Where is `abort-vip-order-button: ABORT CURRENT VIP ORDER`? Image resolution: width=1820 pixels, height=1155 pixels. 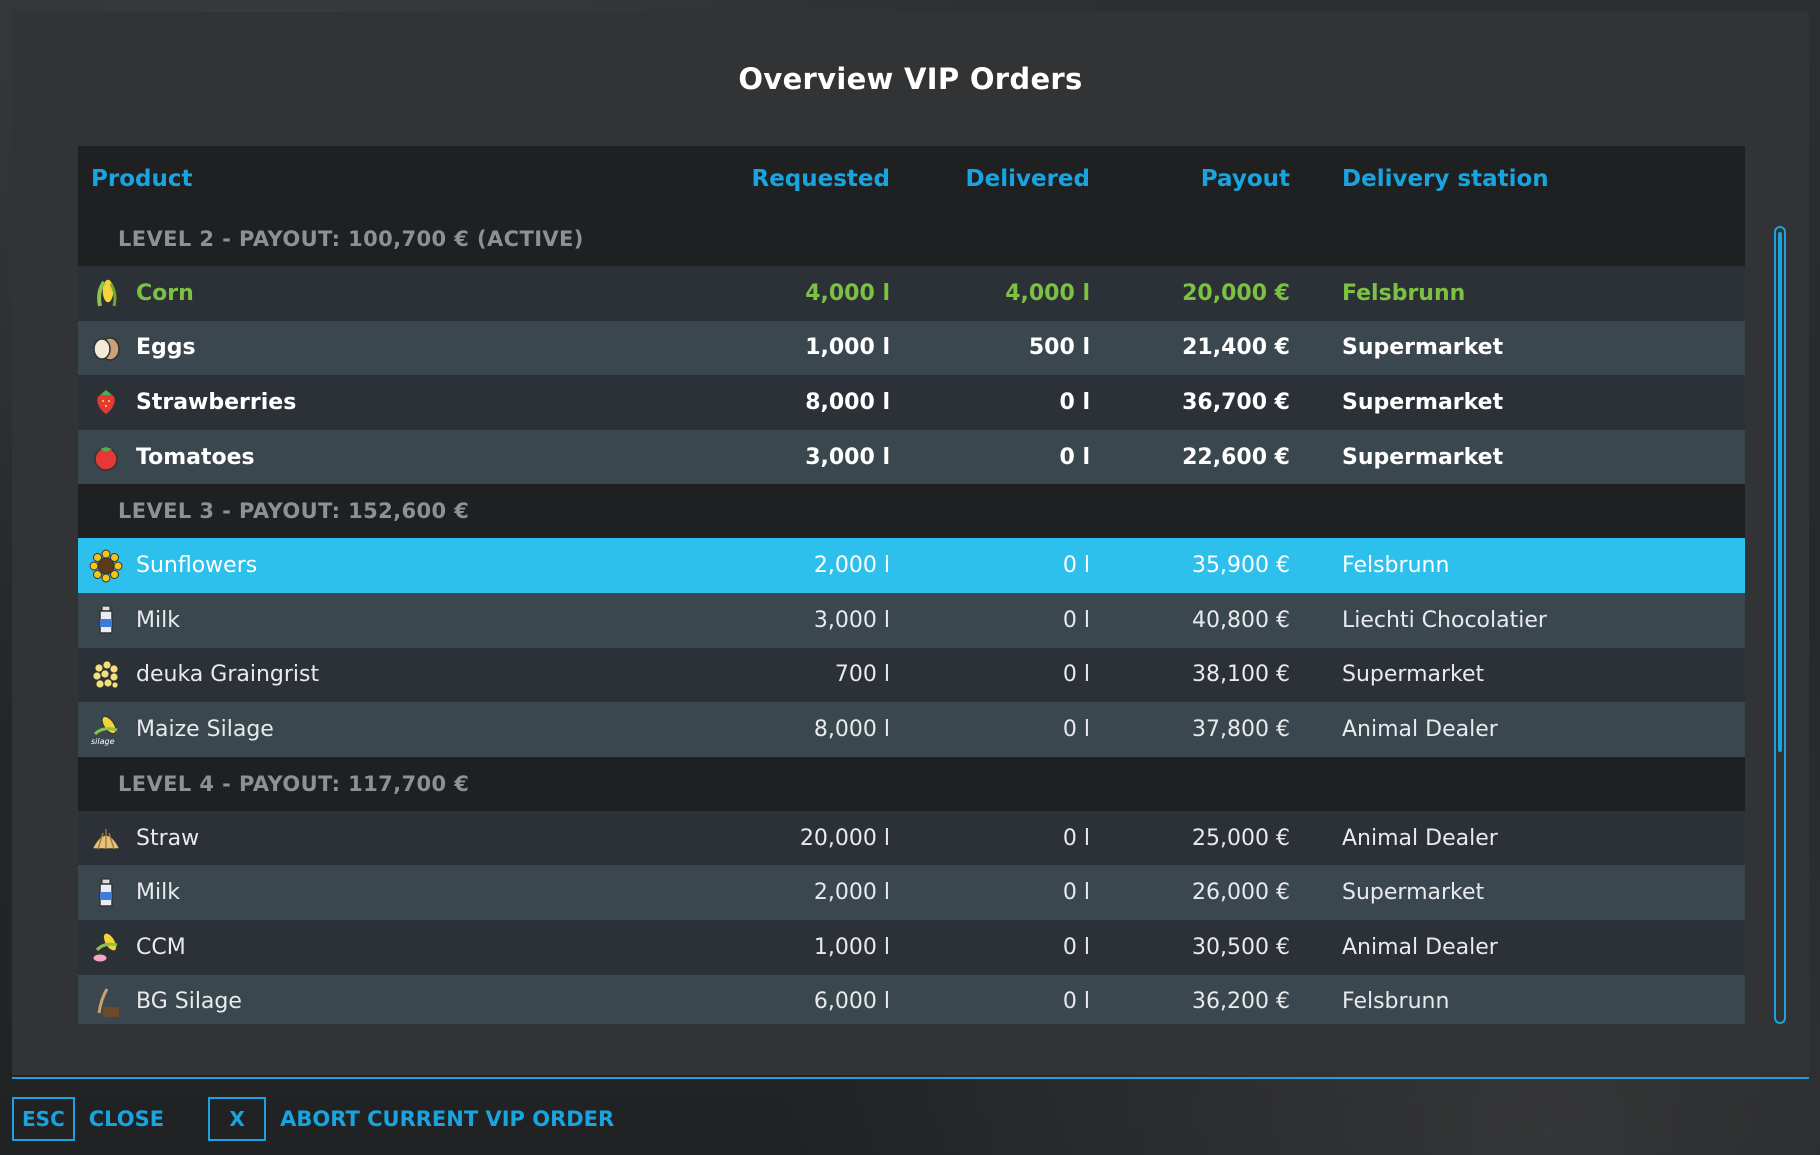 abort-vip-order-button: ABORT CURRENT VIP ORDER is located at coordinates (447, 1119).